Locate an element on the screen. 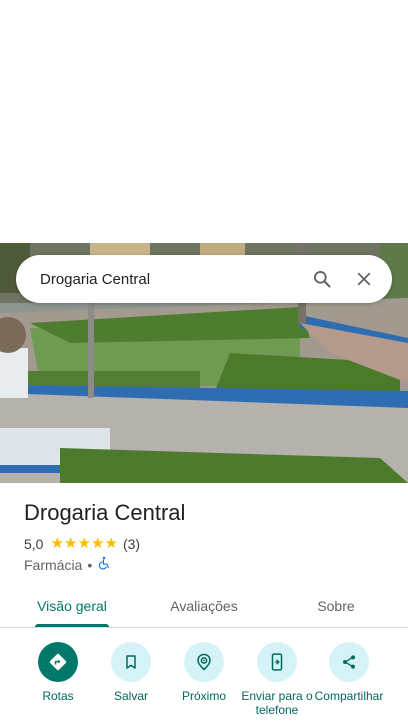 The width and height of the screenshot is (408, 726). tab-overview: Visão geral is located at coordinates (72, 606).